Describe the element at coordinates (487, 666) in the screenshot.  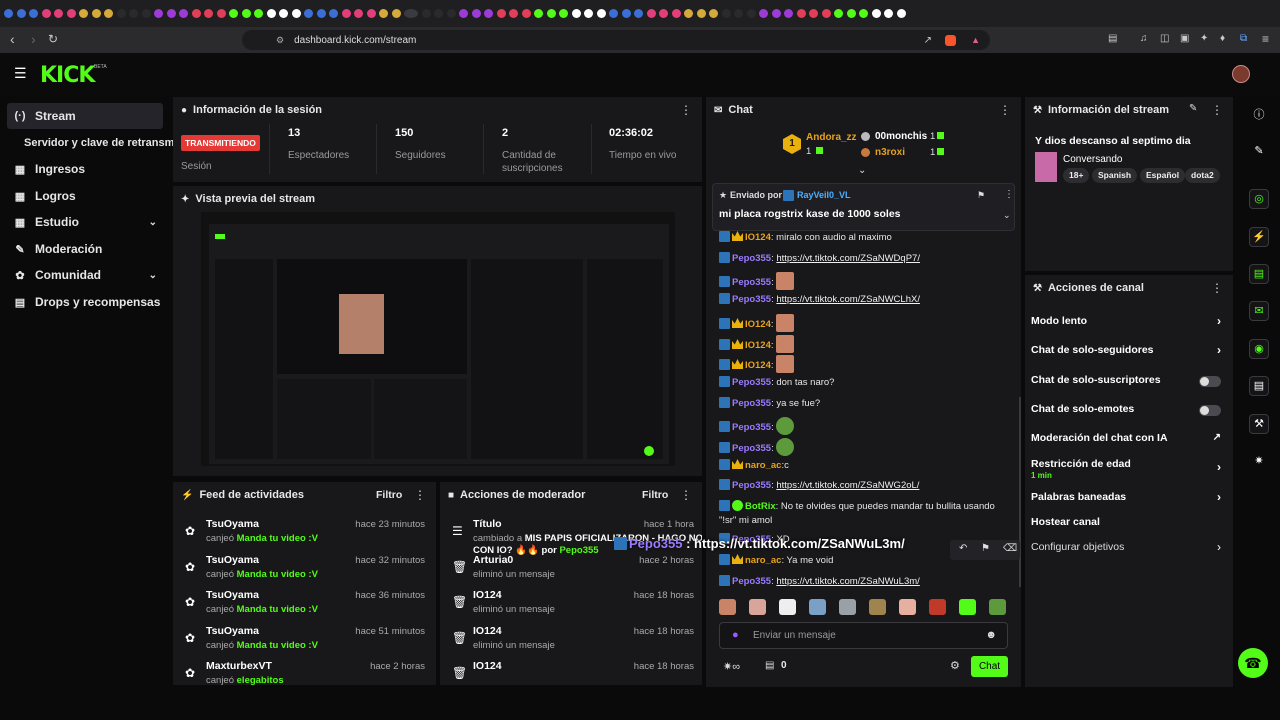
I see `mod-target: IO124` at that location.